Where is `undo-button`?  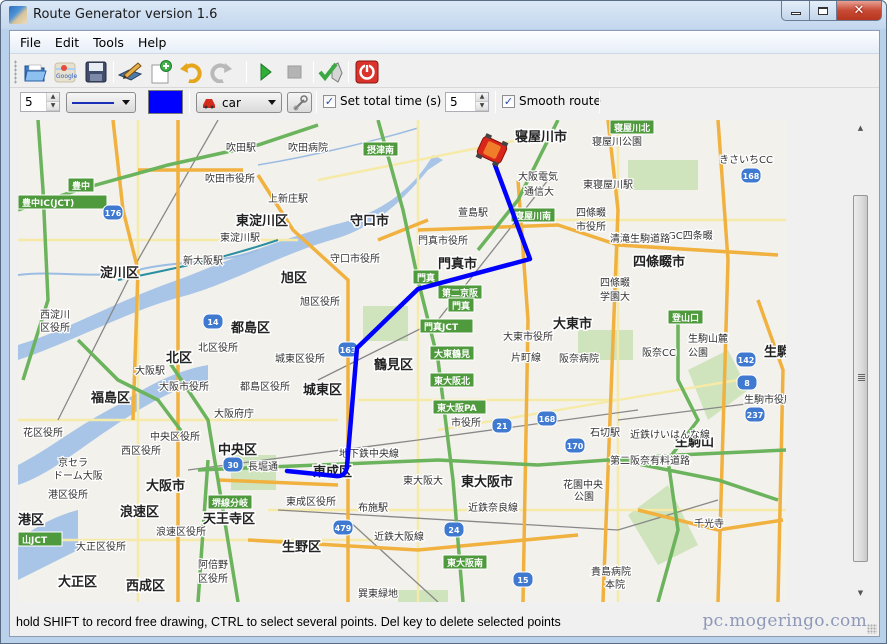
undo-button is located at coordinates (191, 72).